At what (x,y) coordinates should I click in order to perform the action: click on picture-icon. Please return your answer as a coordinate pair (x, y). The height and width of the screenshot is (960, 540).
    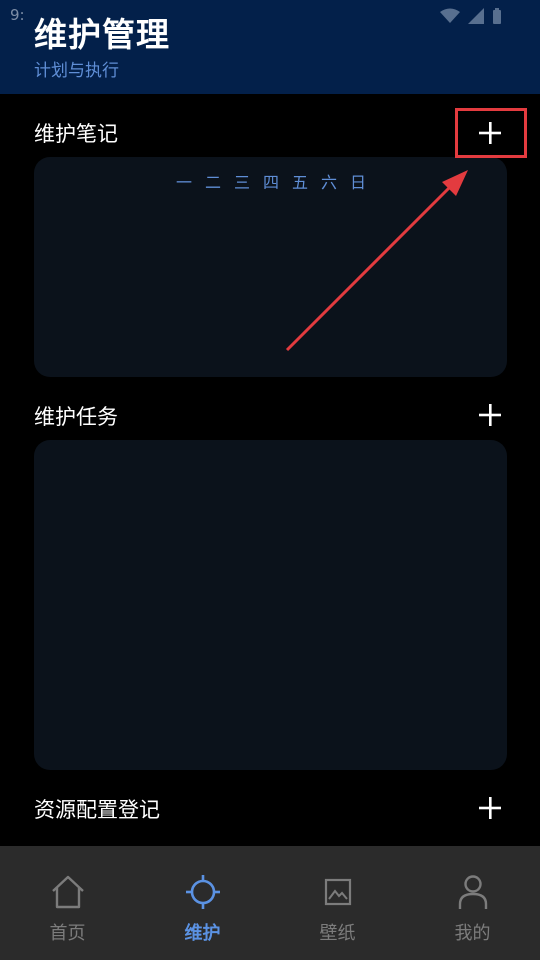
    Looking at the image, I should click on (338, 892).